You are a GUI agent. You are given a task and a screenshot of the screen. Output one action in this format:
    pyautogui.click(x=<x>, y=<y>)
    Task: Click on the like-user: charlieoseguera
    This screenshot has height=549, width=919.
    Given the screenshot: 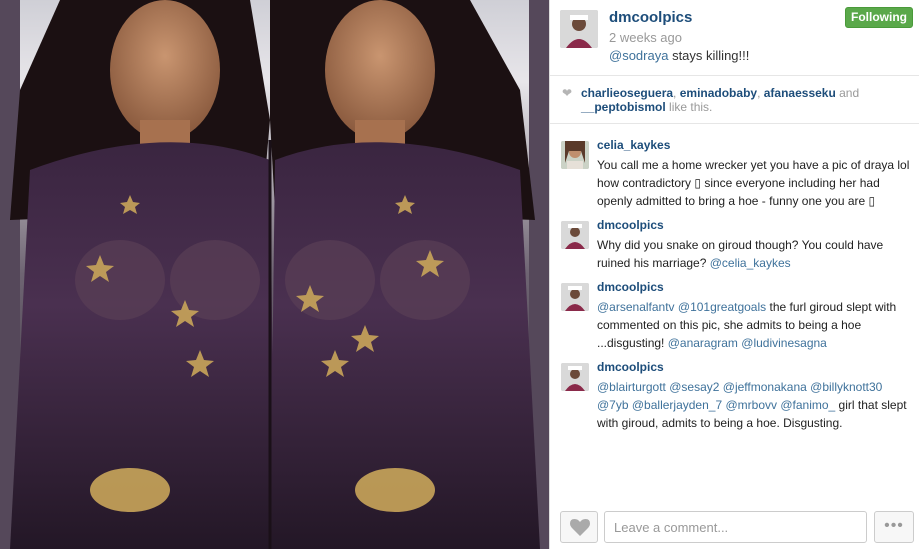 What is the action you would take?
    pyautogui.click(x=627, y=93)
    